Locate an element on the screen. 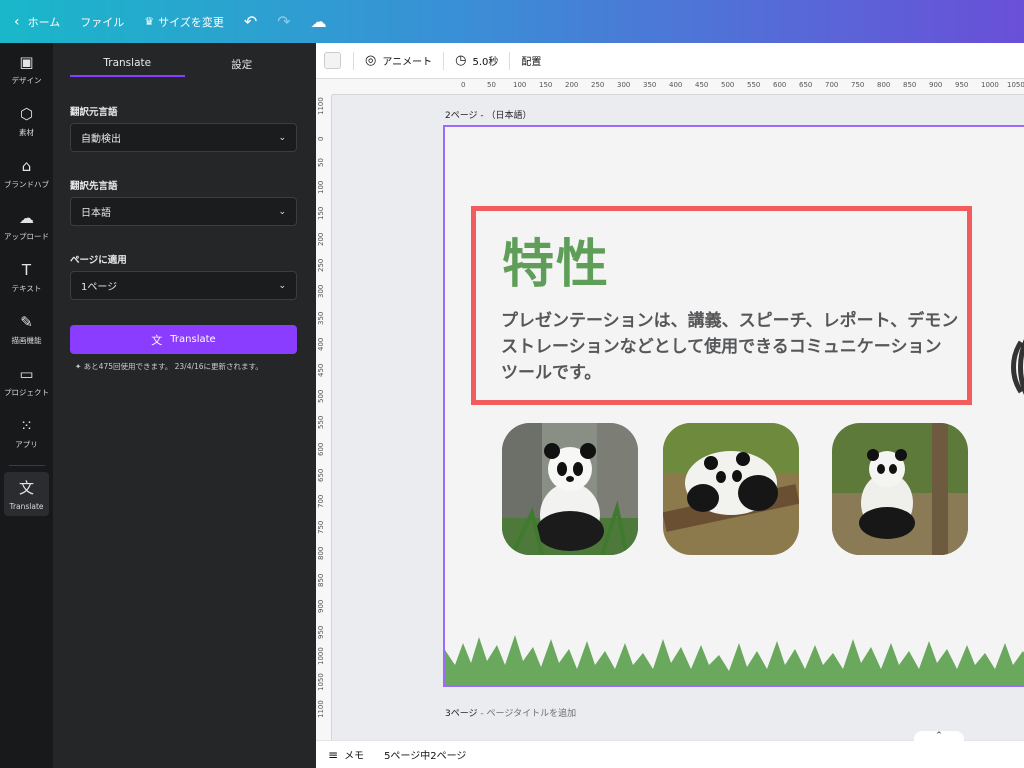 This screenshot has height=768, width=1024. ruler-tick-label: 700 is located at coordinates (321, 501).